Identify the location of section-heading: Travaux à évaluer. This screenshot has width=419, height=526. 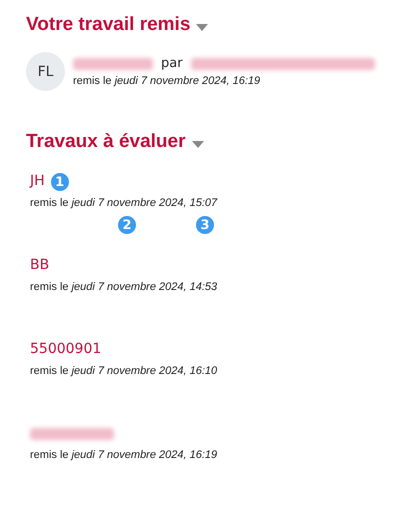
(106, 142).